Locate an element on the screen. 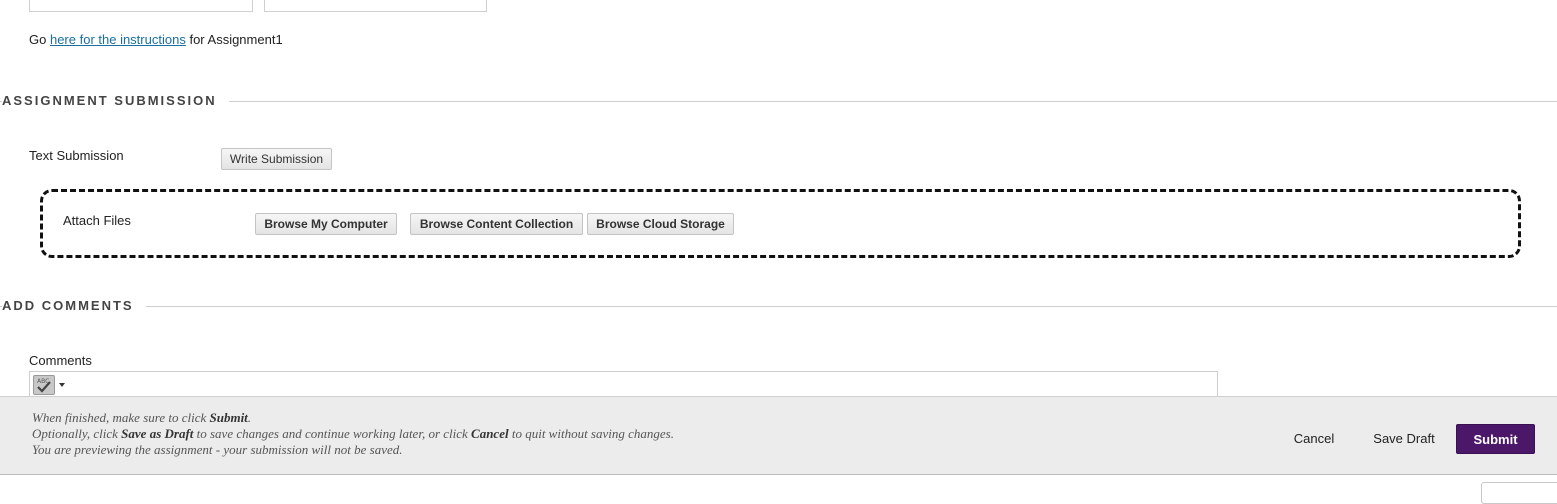 This screenshot has height=504, width=1557. section-title: ASSIGNMENT SUBMISSION is located at coordinates (115, 101).